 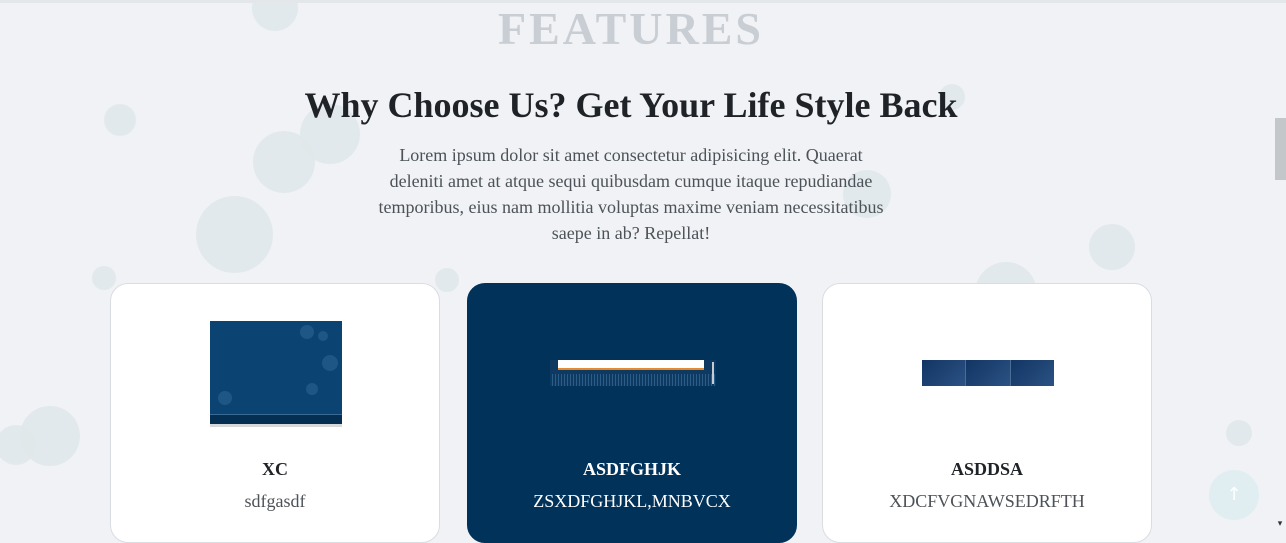 I want to click on thumbnail-edge, so click(x=713, y=373).